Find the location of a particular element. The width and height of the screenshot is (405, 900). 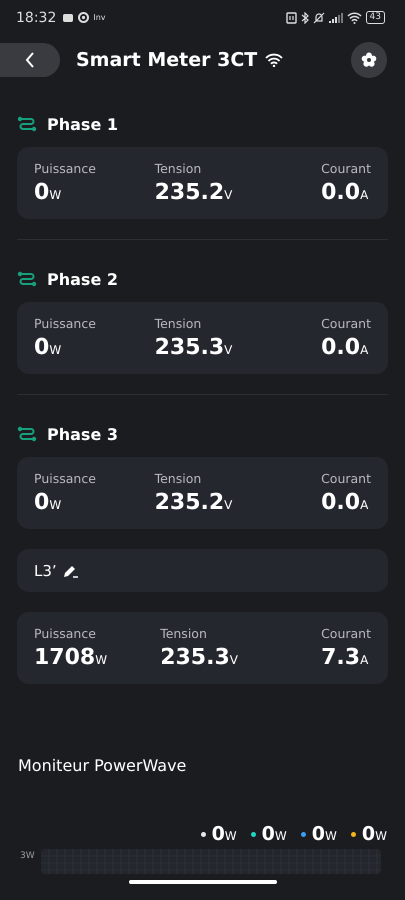

battery-indicator: 43 is located at coordinates (375, 17).